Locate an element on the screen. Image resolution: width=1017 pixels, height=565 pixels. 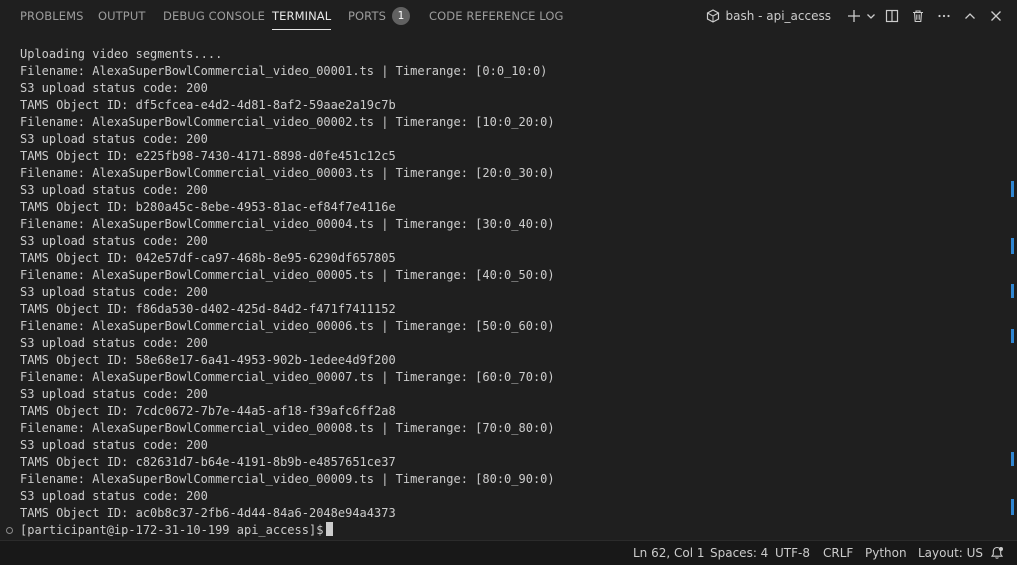
tab-label: OUTPUT is located at coordinates (122, 16).